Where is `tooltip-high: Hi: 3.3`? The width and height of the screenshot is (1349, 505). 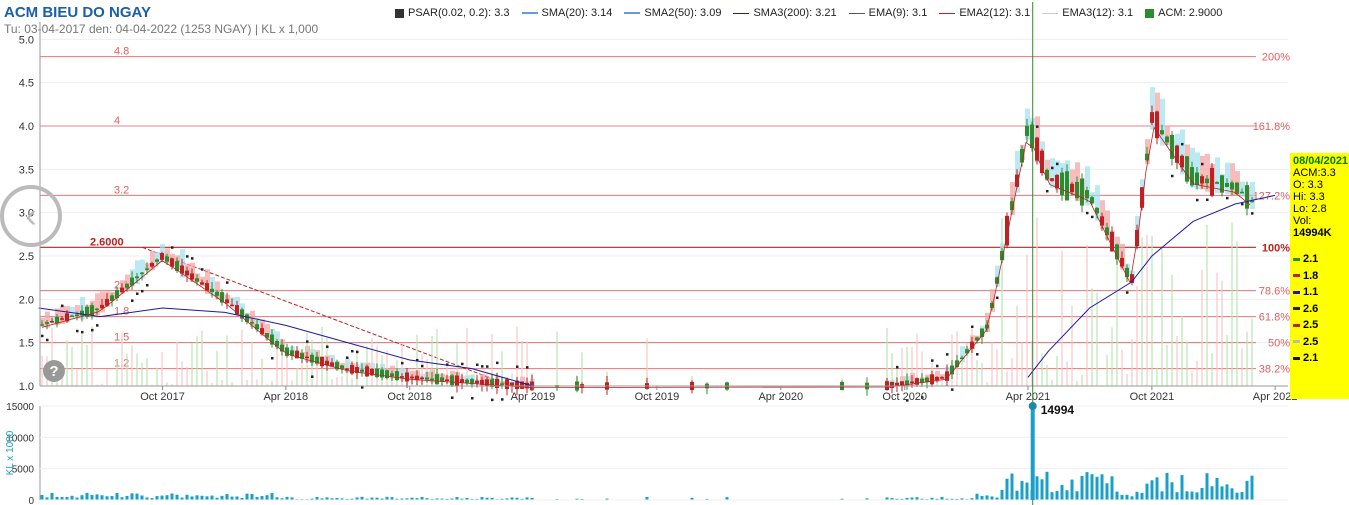
tooltip-high: Hi: 3.3 is located at coordinates (1309, 197).